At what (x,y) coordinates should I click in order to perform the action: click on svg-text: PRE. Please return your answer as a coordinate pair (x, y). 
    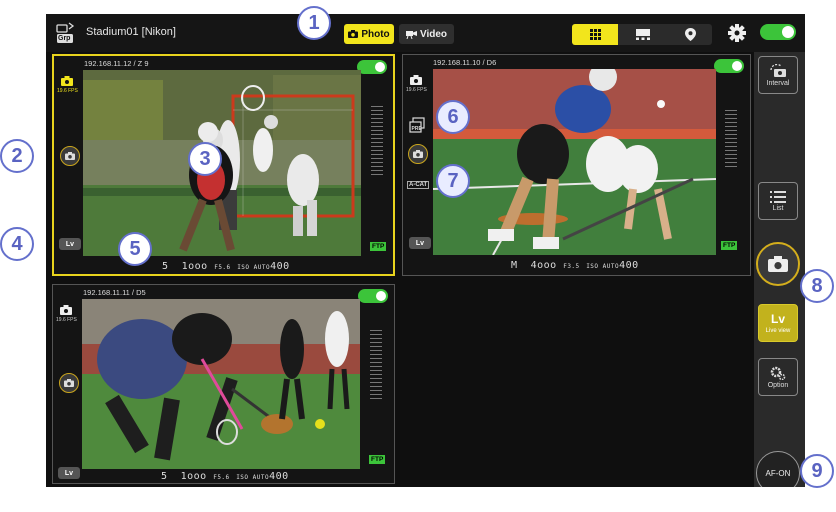
    Looking at the image, I should click on (417, 129).